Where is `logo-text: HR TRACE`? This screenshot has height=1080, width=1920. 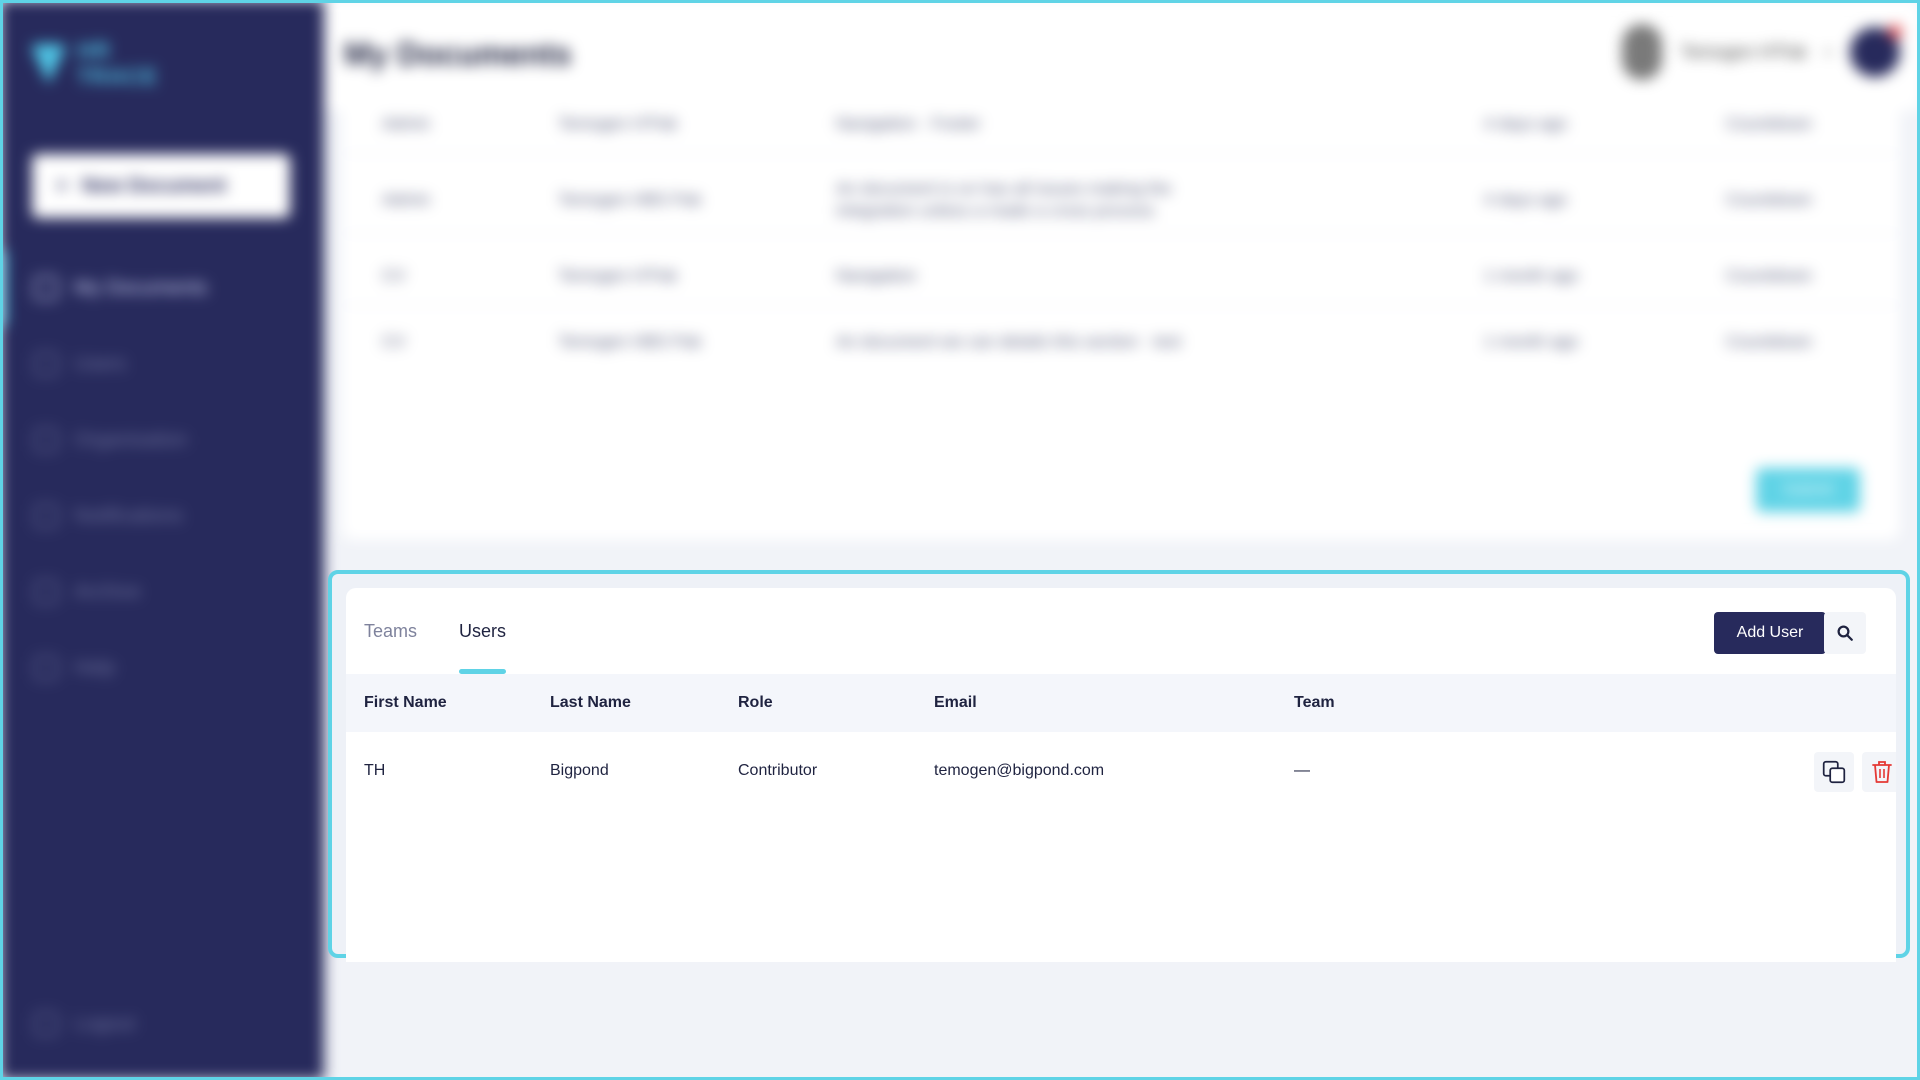
logo-text: HR TRACE is located at coordinates (117, 63).